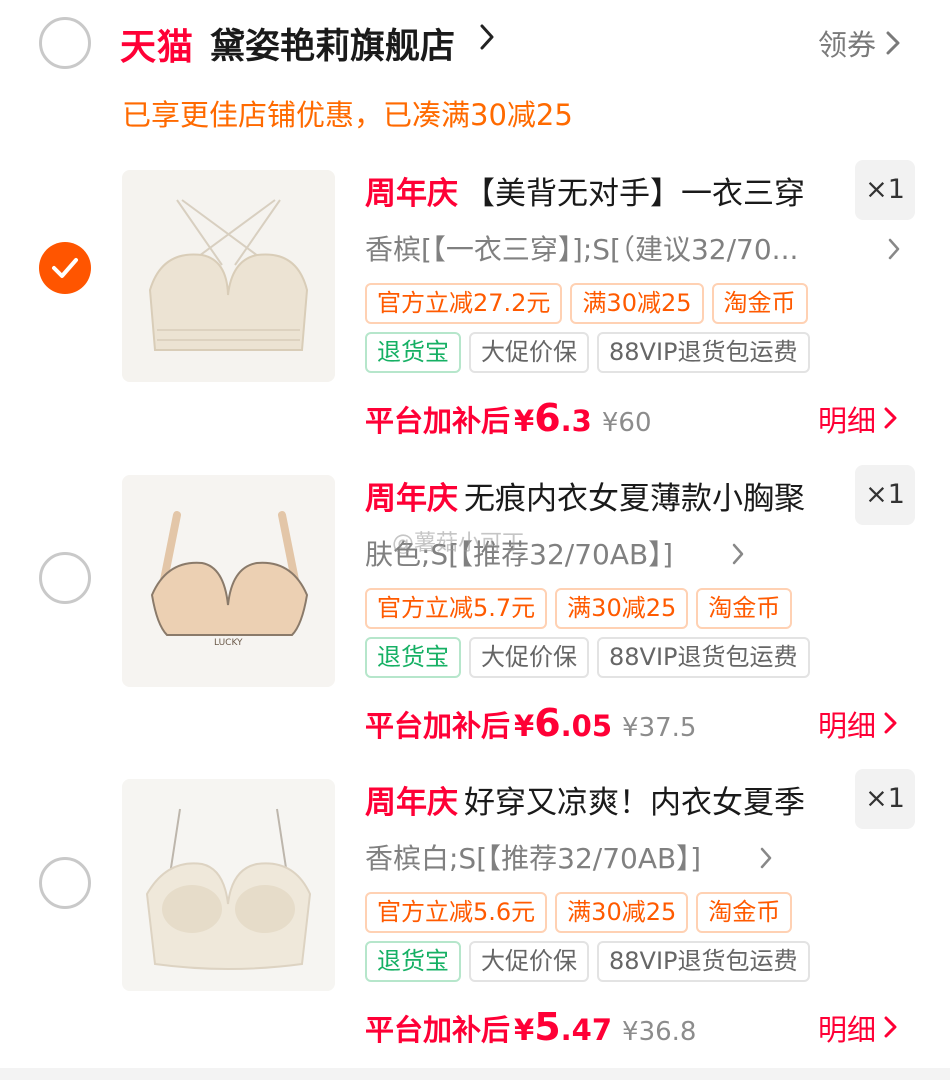 The image size is (950, 1080). Describe the element at coordinates (585, 799) in the screenshot. I see `product-title: 周年庆 好穿又凉爽！内衣女夏季` at that location.